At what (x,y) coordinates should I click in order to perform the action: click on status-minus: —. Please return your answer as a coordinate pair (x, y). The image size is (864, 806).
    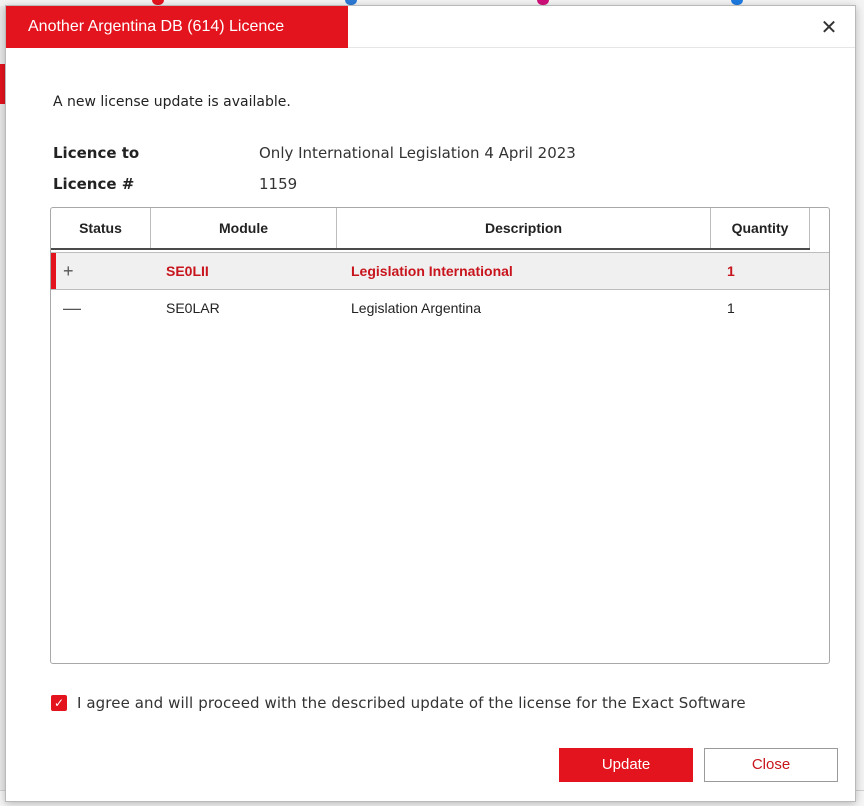
    Looking at the image, I should click on (72, 308).